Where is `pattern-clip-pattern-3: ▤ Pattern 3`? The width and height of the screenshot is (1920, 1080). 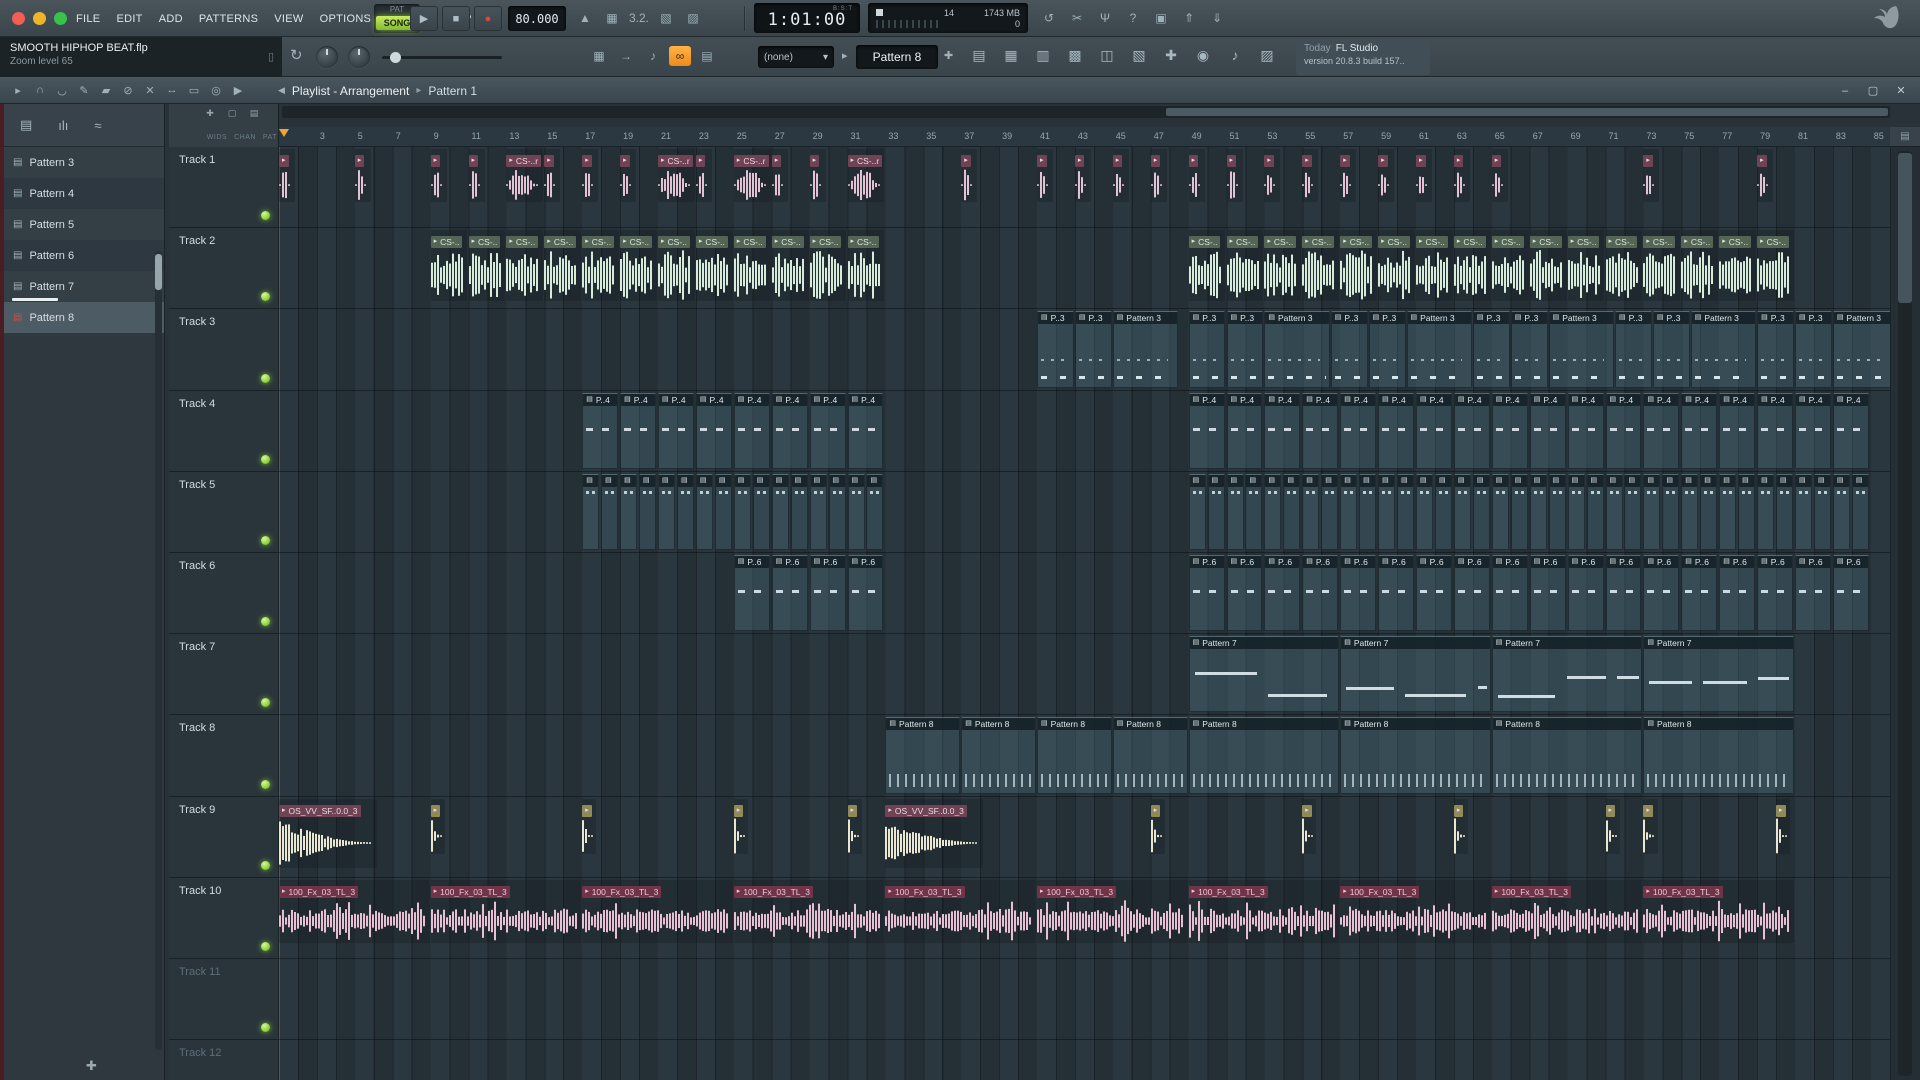
pattern-clip-pattern-3: ▤ Pattern 3 is located at coordinates (1439, 349).